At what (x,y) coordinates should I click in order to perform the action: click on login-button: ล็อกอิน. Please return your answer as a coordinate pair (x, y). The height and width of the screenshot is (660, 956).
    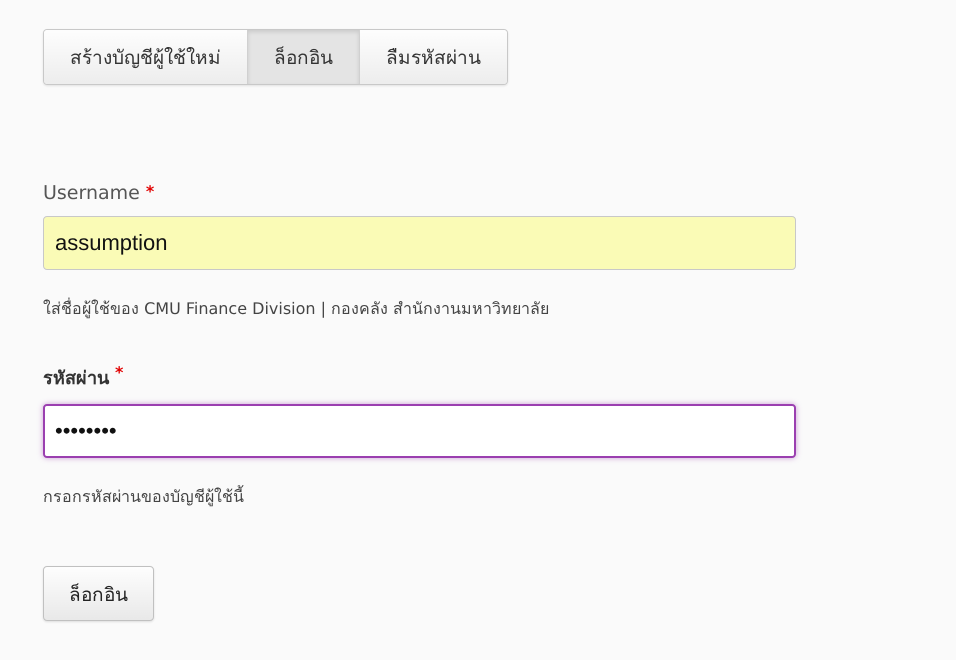
    Looking at the image, I should click on (98, 593).